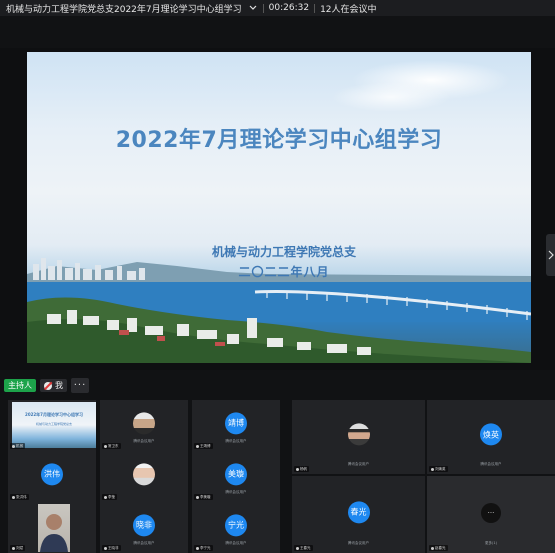 The height and width of the screenshot is (553, 555). I want to click on name-tag: 李莹, so click(109, 497).